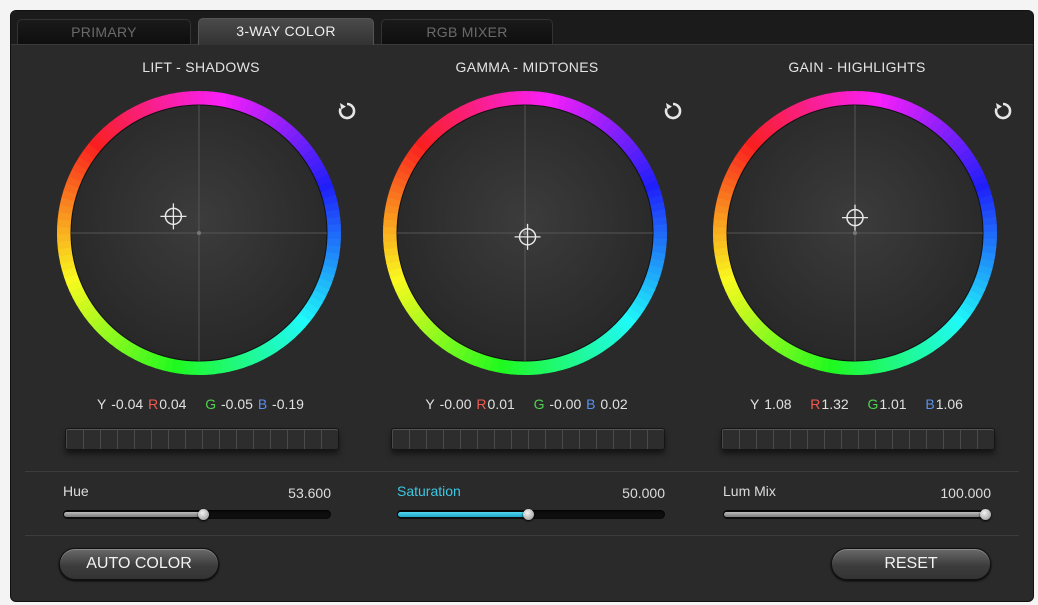  Describe the element at coordinates (528, 514) in the screenshot. I see `saturation-slider-thumb` at that location.